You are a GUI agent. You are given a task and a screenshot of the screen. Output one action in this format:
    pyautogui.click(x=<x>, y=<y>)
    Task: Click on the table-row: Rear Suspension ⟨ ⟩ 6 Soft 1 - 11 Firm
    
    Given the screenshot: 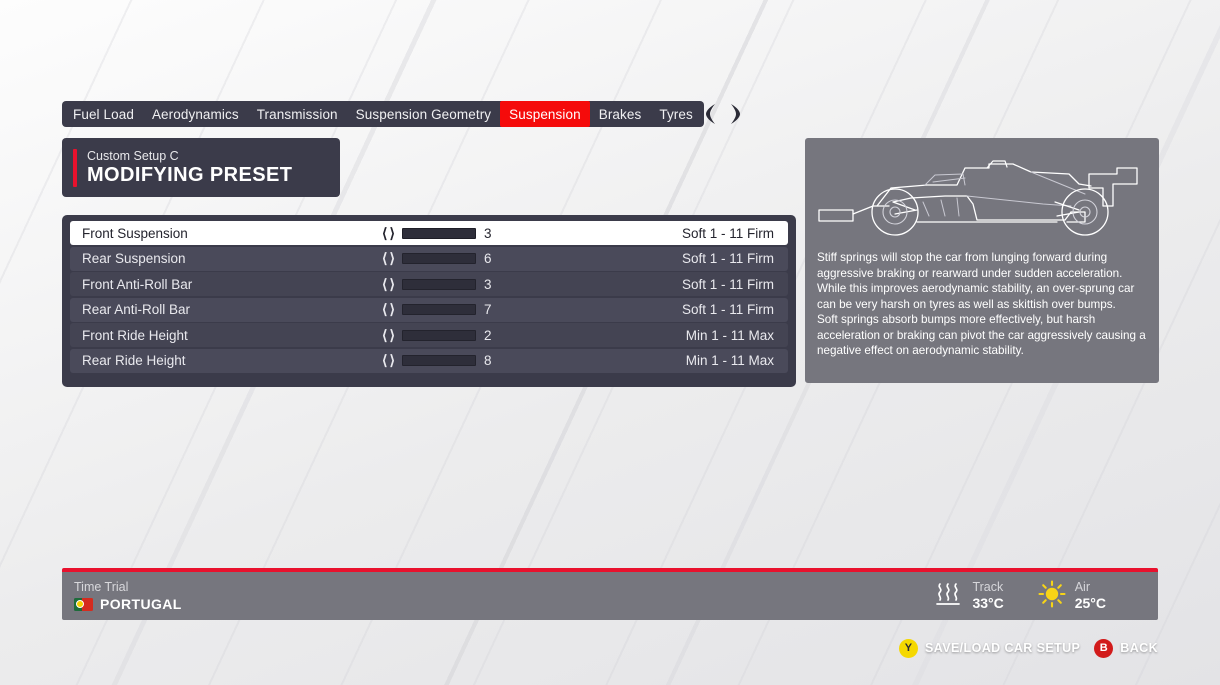 What is the action you would take?
    pyautogui.click(x=429, y=258)
    